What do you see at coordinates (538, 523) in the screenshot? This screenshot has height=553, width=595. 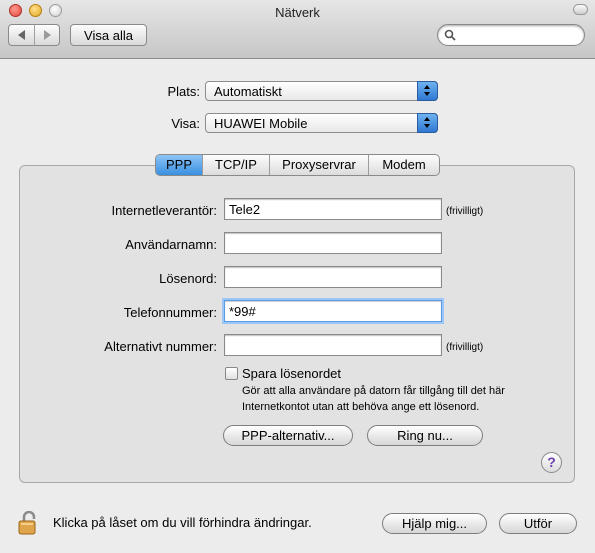 I see `apply-button: Utför` at bounding box center [538, 523].